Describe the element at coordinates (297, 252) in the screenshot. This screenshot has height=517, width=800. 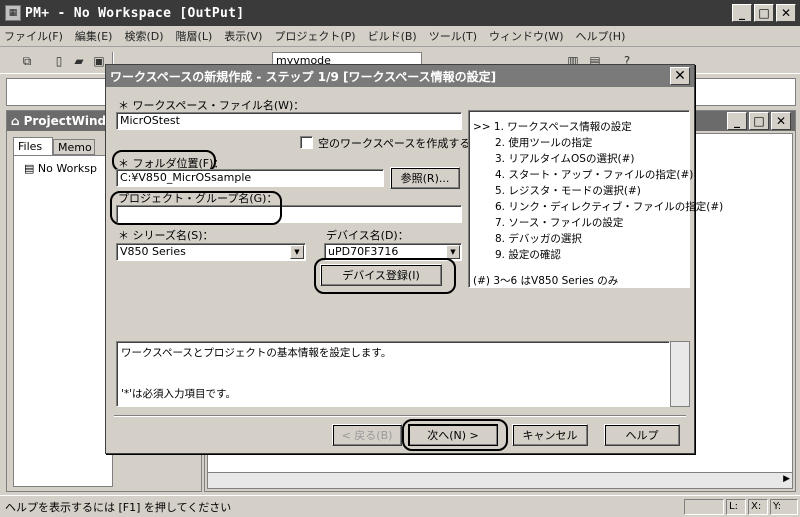
I see `series-dropdown-icon: ▼` at that location.